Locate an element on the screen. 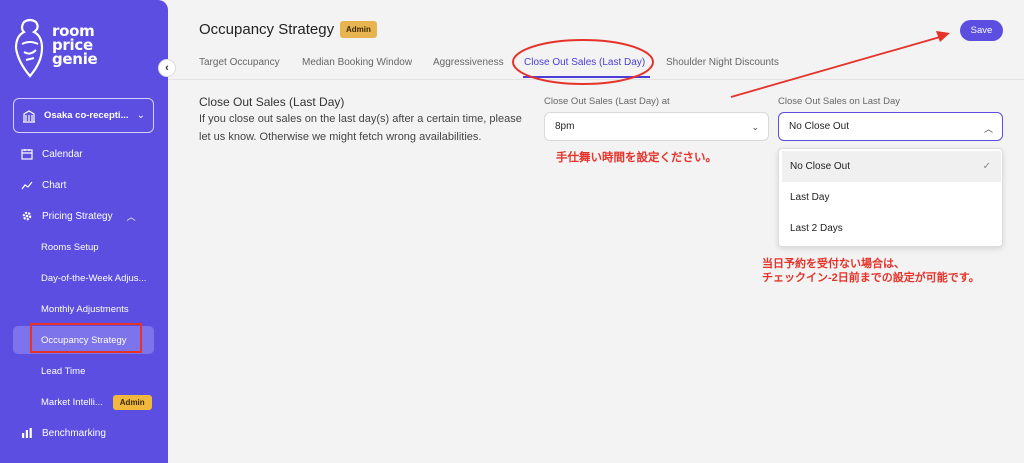 This screenshot has height=463, width=1024. building-icon is located at coordinates (29, 116).